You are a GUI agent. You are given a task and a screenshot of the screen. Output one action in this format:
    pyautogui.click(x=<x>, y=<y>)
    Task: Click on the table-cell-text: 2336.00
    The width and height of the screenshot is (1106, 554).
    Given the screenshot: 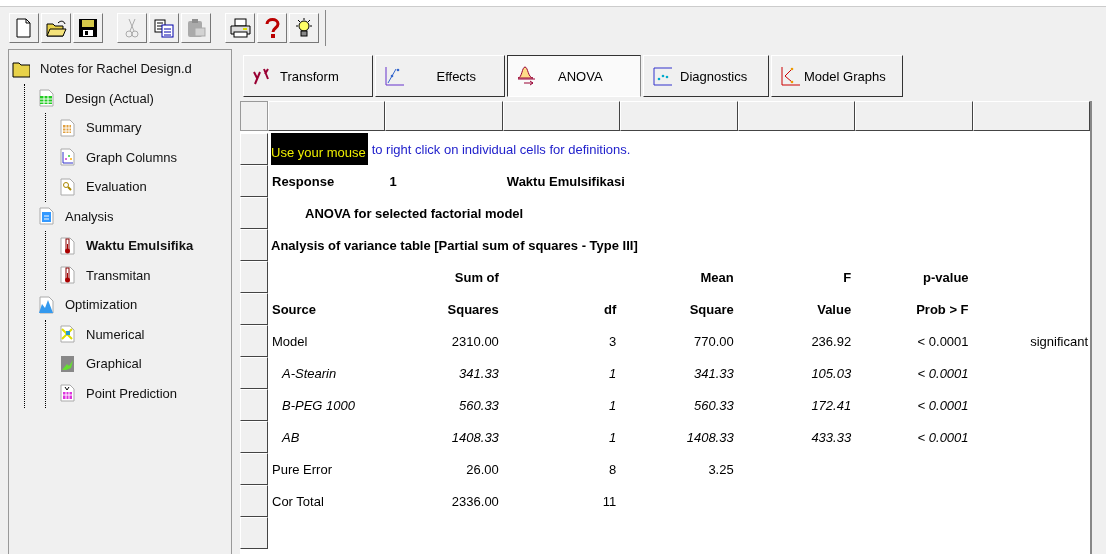 What is the action you would take?
    pyautogui.click(x=475, y=501)
    